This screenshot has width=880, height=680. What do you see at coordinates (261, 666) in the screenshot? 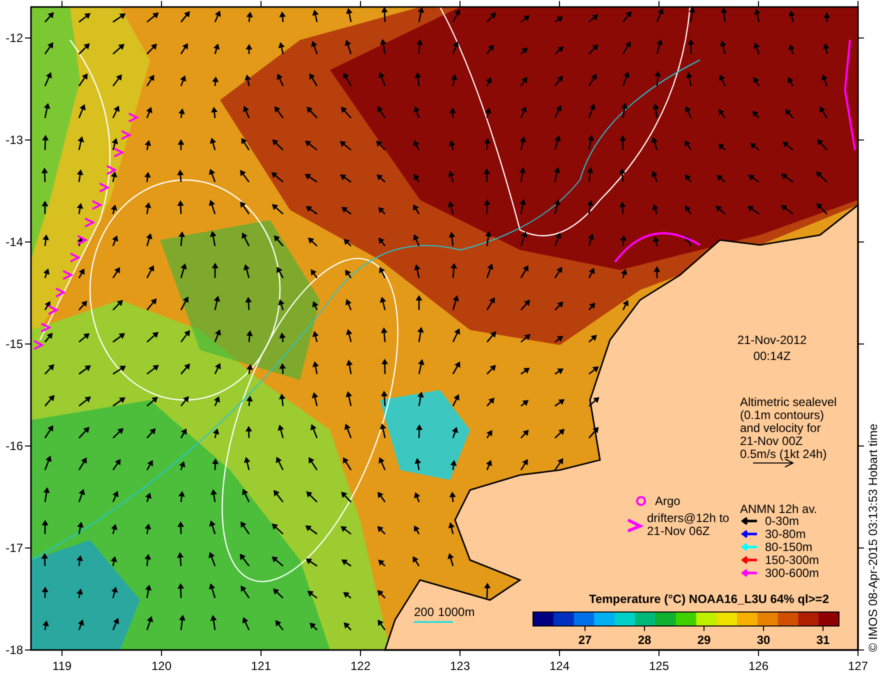
I see `axis-tick-label: 121` at bounding box center [261, 666].